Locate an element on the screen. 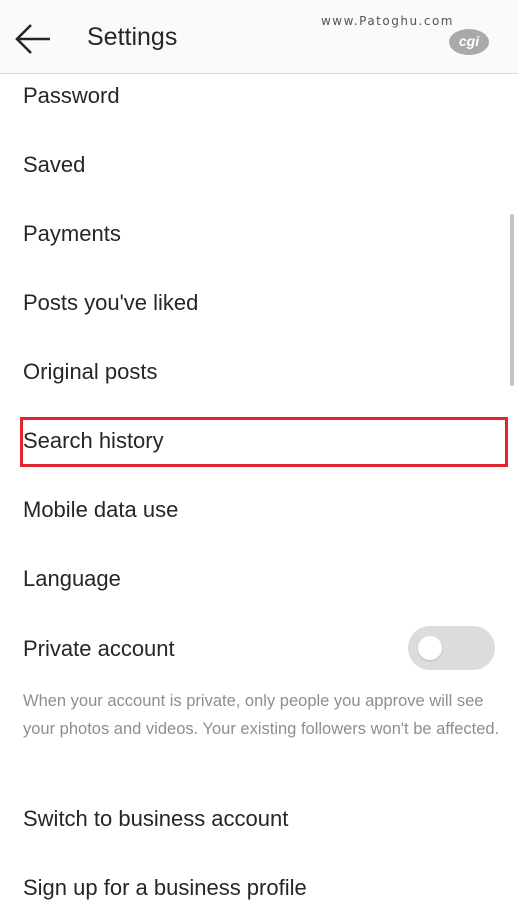 The image size is (518, 912). menu-item-original-posts: Original posts is located at coordinates (90, 372).